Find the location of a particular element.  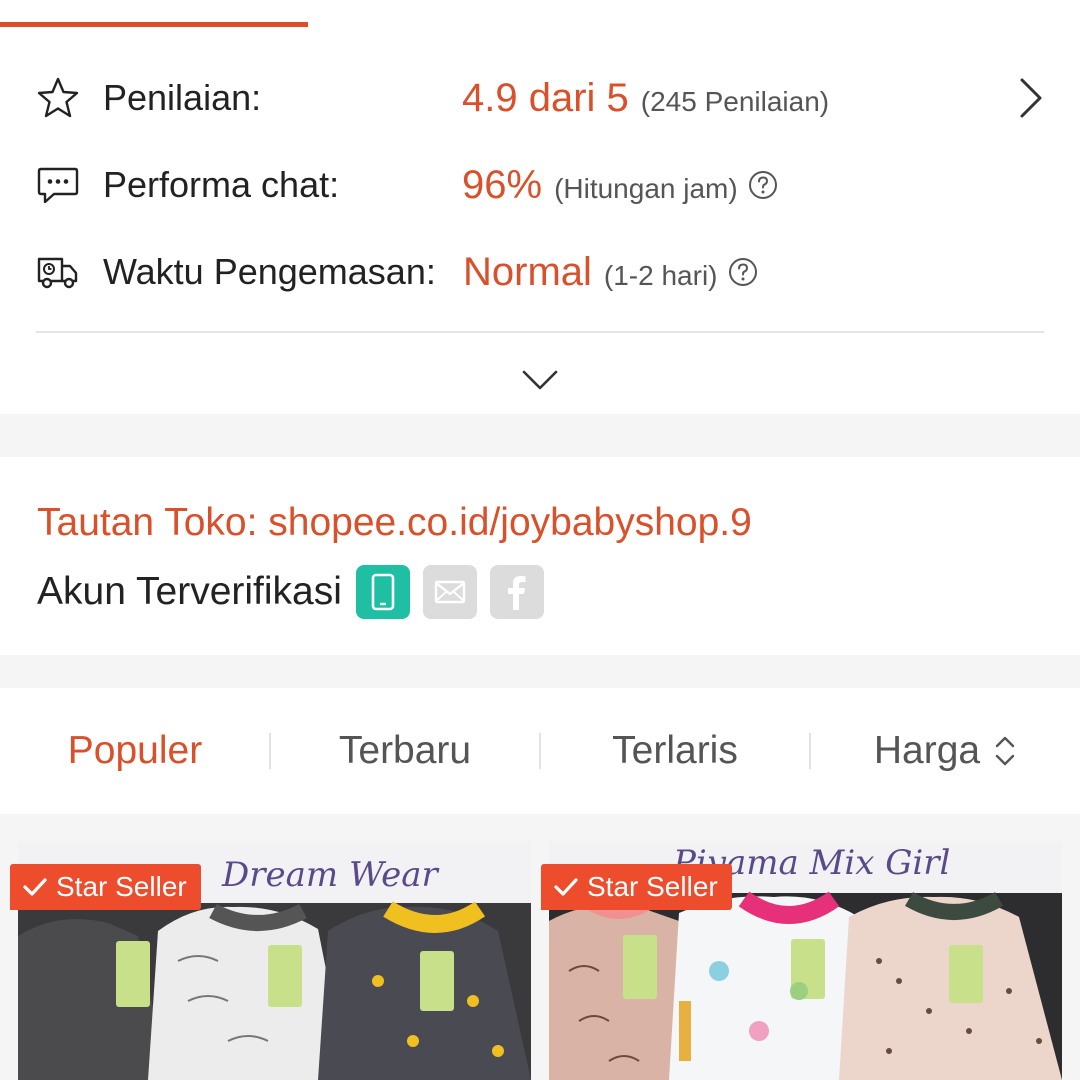

email-verified-badge is located at coordinates (449, 592).